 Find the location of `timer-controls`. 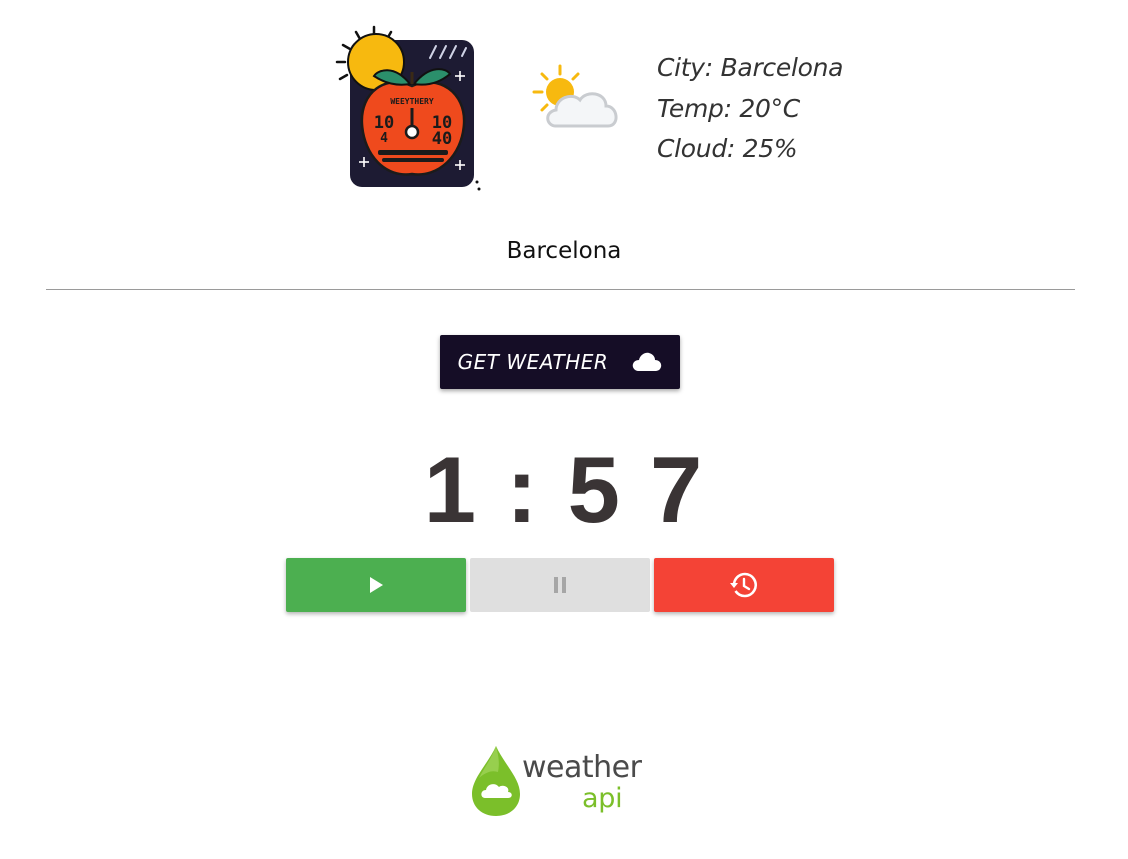

timer-controls is located at coordinates (560, 585).